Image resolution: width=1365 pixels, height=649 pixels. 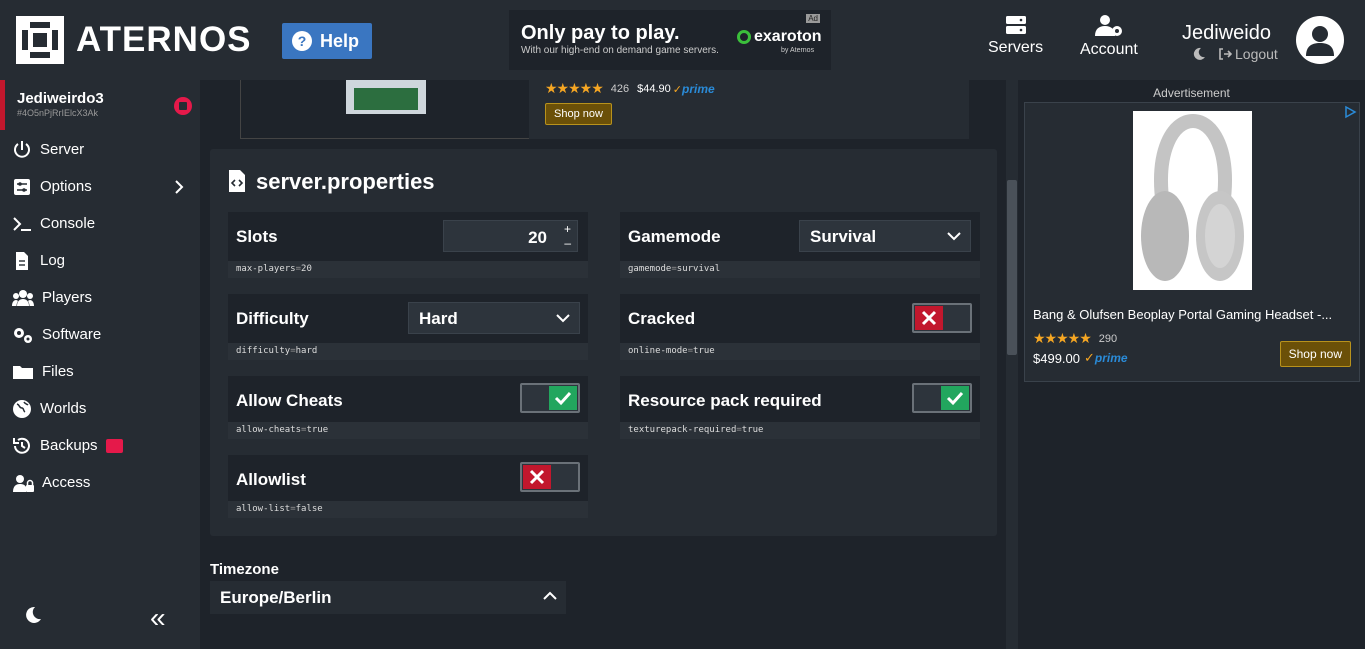 I want to click on property-allowlist: Allowlist allow-list=false, so click(x=408, y=486).